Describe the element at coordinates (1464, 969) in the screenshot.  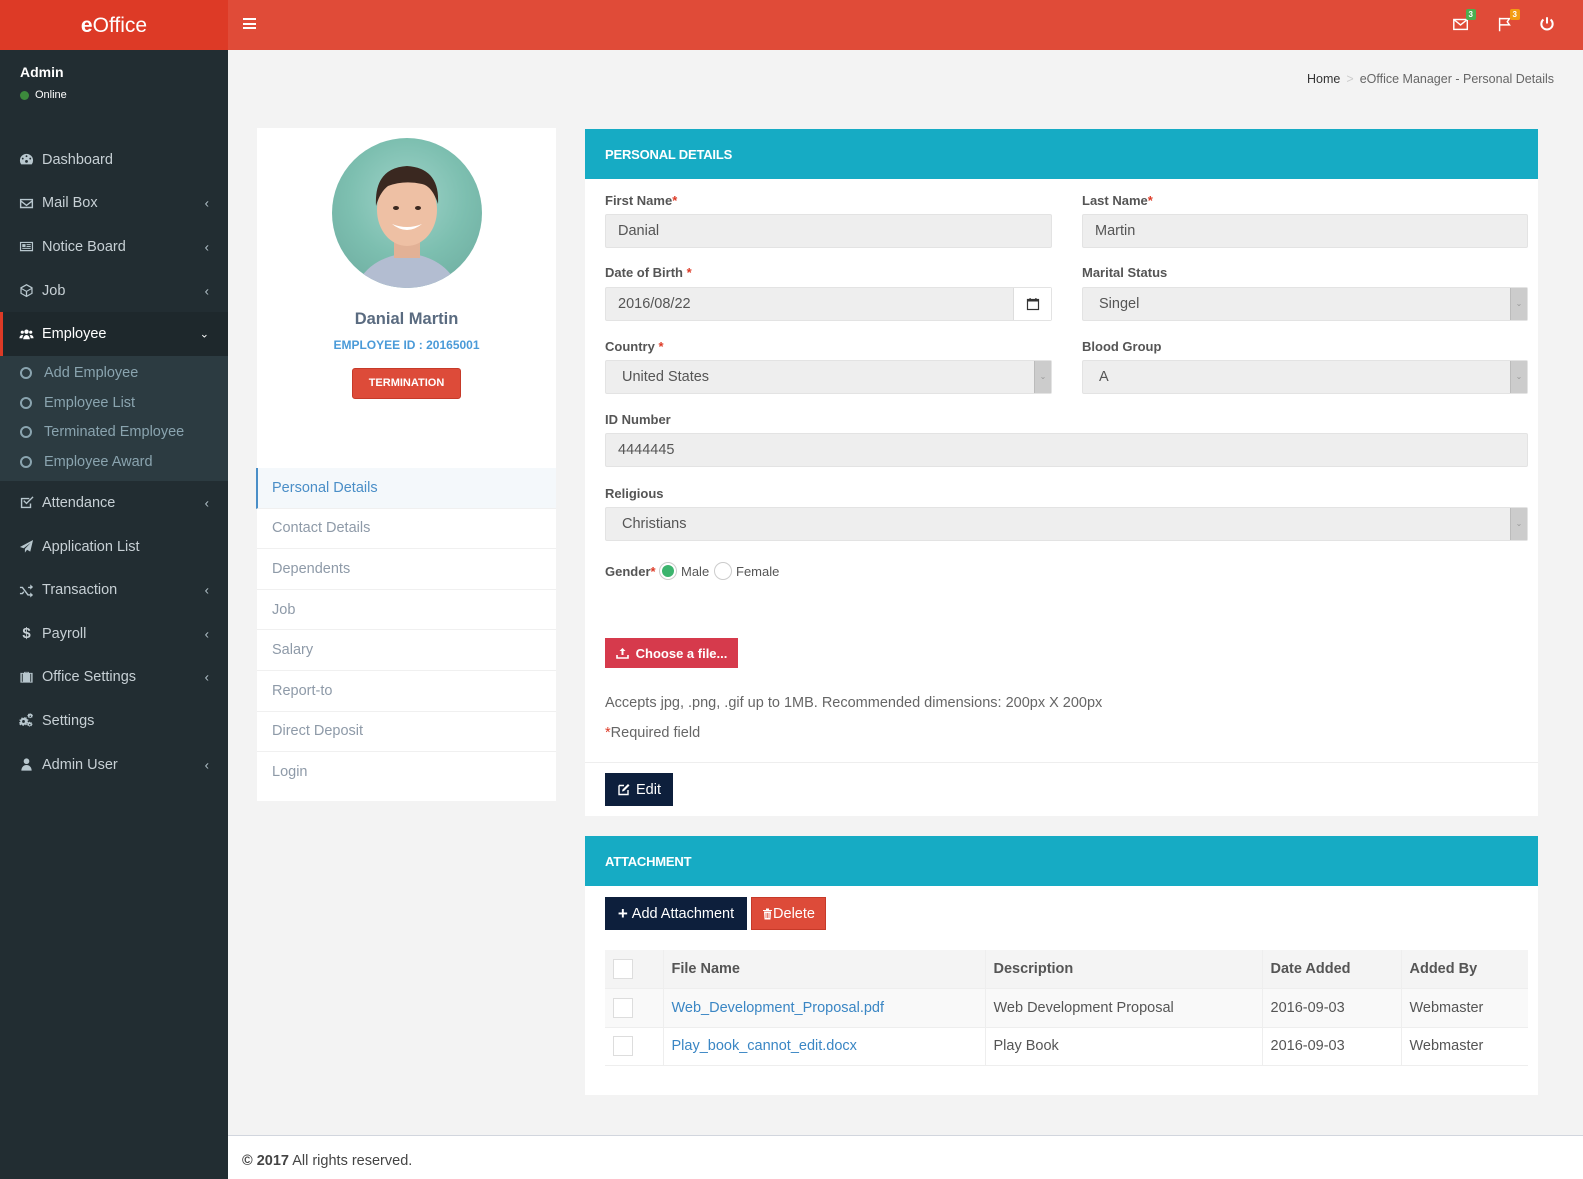
I see `column-added-by: Added By` at that location.